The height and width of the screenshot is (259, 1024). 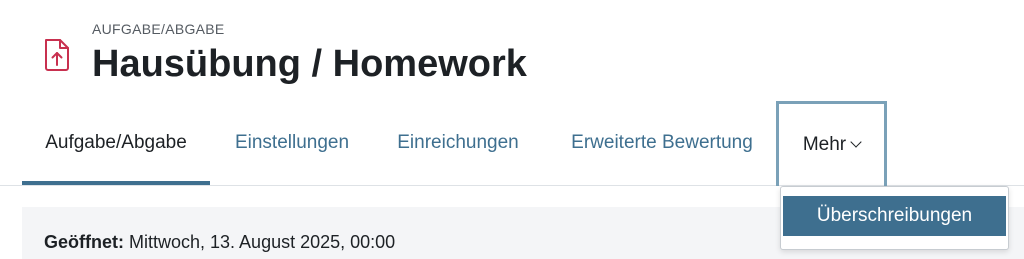 I want to click on tab-einreichungen: Einreichungen, so click(x=458, y=143).